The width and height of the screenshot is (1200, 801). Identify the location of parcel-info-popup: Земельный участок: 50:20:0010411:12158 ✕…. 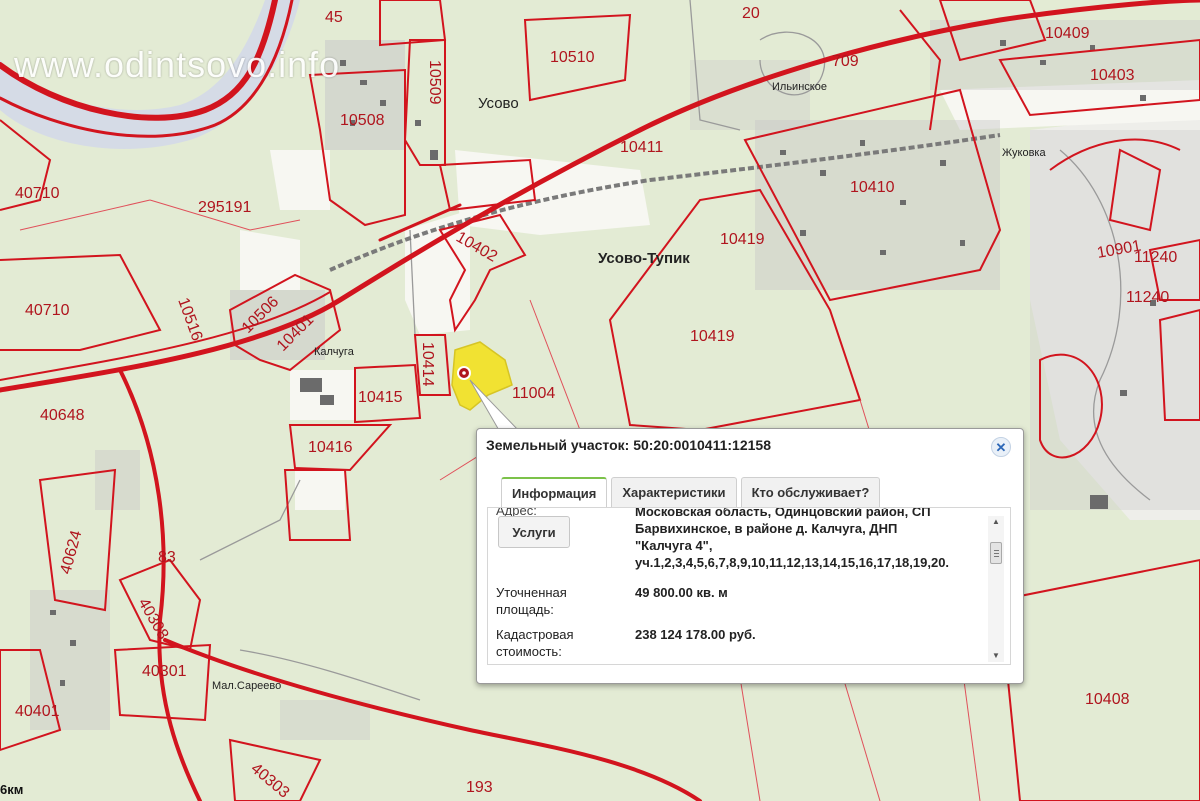
(750, 556).